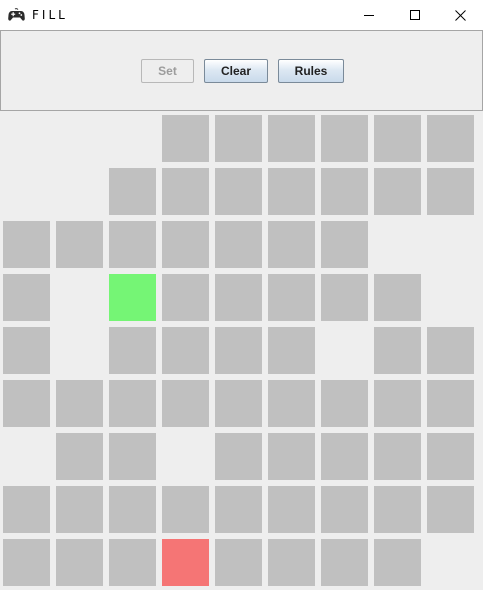 This screenshot has height=590, width=483. Describe the element at coordinates (311, 71) in the screenshot. I see `rules-button: Rules` at that location.